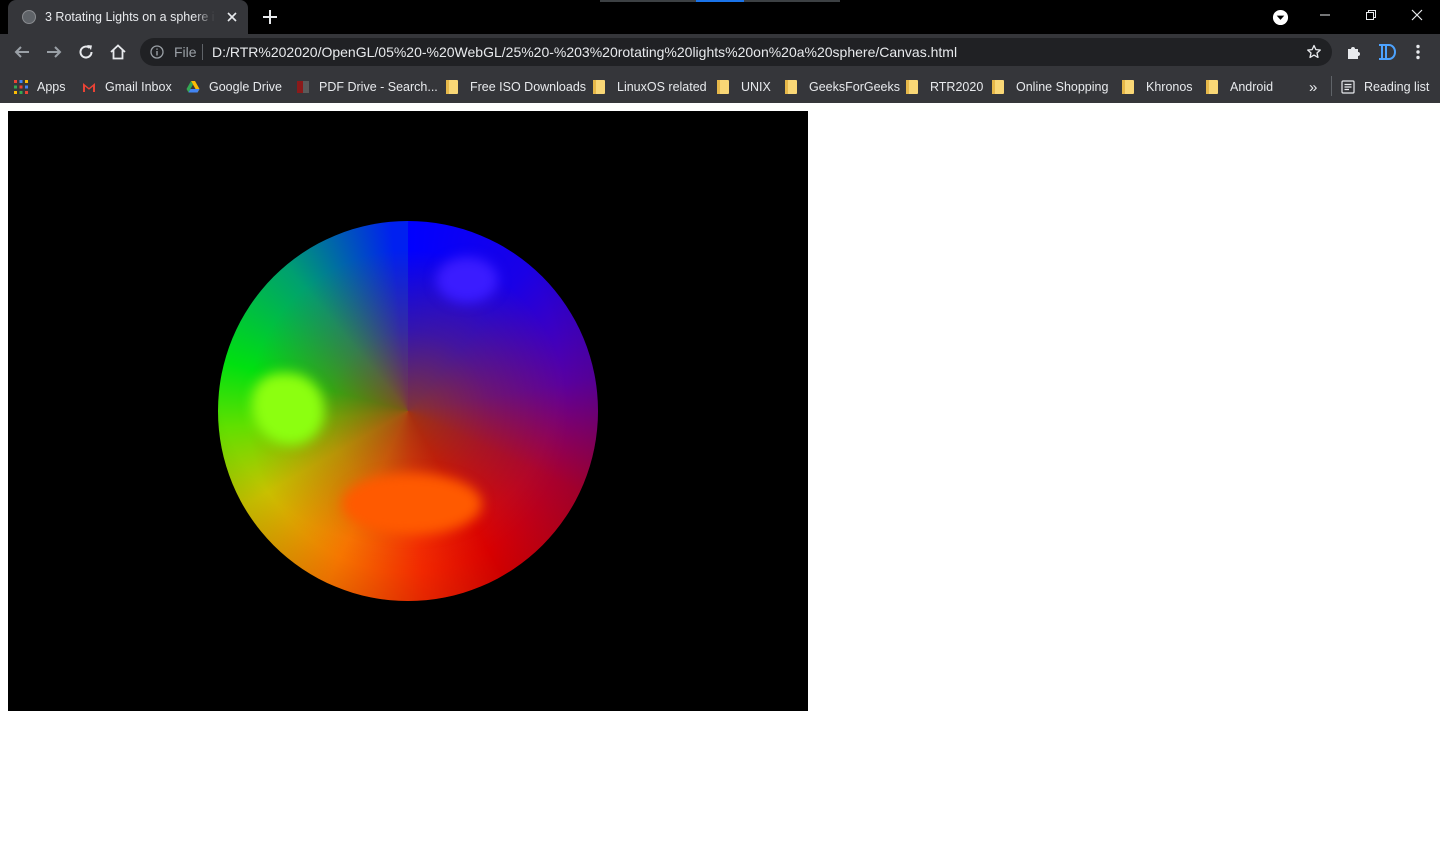 The image size is (1440, 860). I want to click on sphere-edge-shading, so click(408, 411).